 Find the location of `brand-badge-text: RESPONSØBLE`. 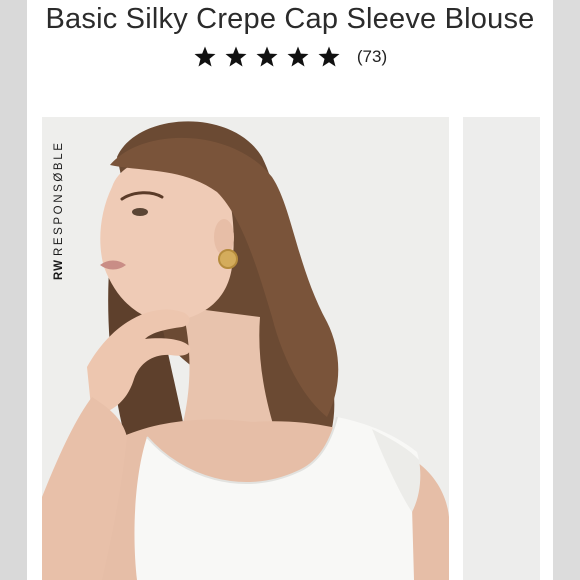

brand-badge-text: RESPONSØBLE is located at coordinates (59, 198).